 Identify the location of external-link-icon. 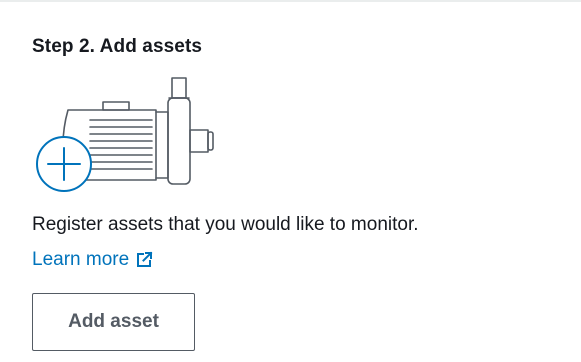
(144, 260).